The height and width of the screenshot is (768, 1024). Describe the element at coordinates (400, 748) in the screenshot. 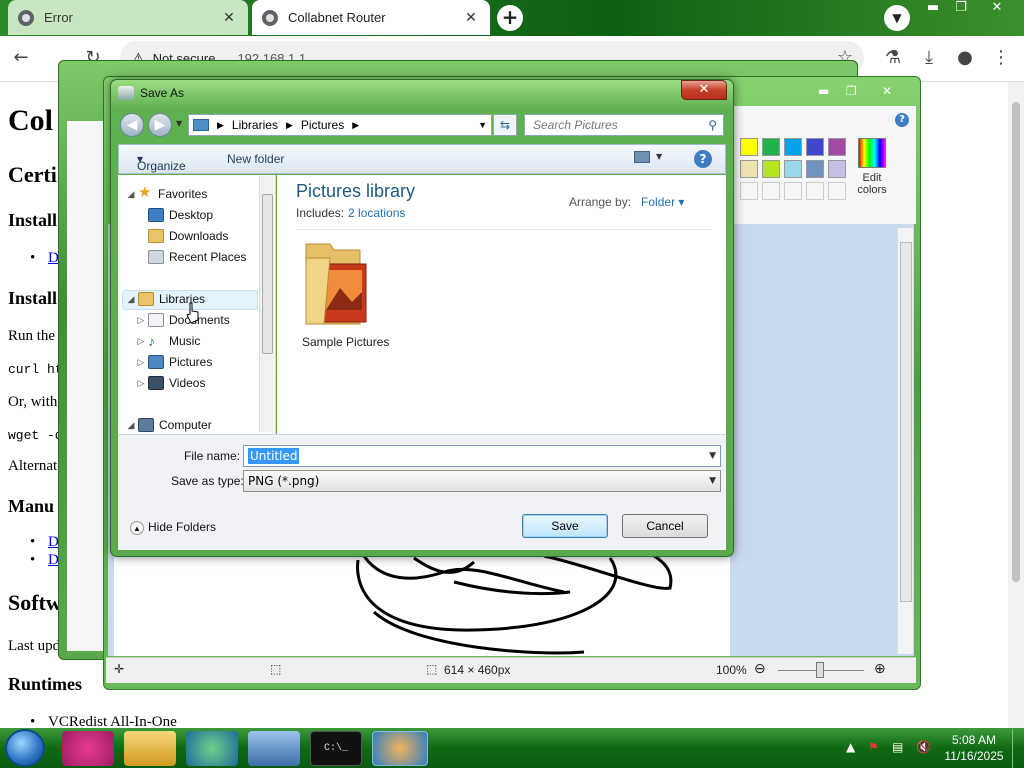

I see `paint-taskbar-icon` at that location.